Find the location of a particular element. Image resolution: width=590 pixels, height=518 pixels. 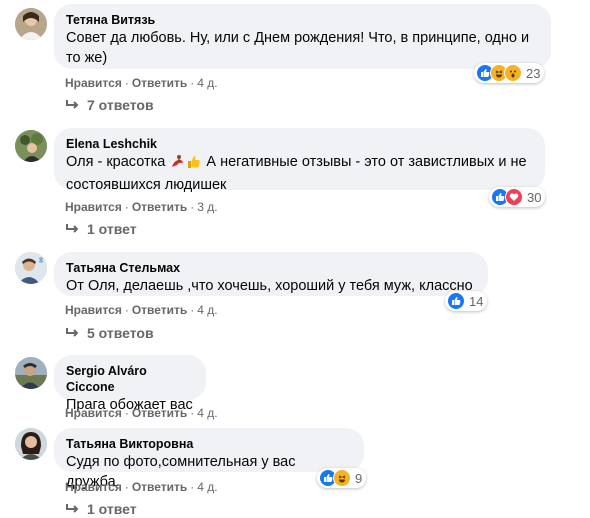

reaction-summary: 9 is located at coordinates (342, 478).